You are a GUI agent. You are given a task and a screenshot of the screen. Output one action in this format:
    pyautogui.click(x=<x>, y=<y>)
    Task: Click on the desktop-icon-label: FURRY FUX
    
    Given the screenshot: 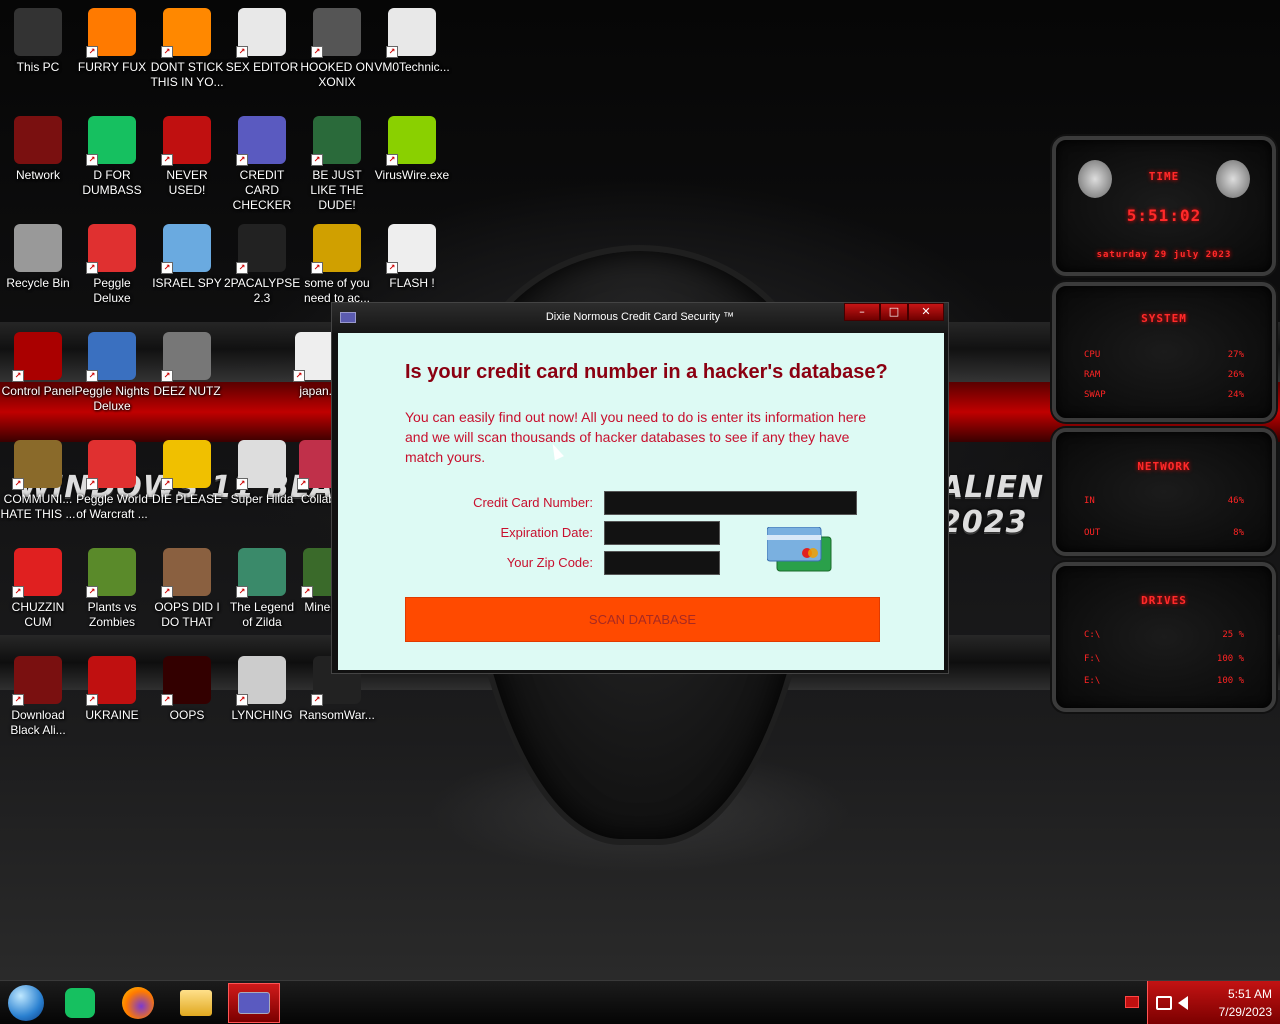 What is the action you would take?
    pyautogui.click(x=112, y=67)
    